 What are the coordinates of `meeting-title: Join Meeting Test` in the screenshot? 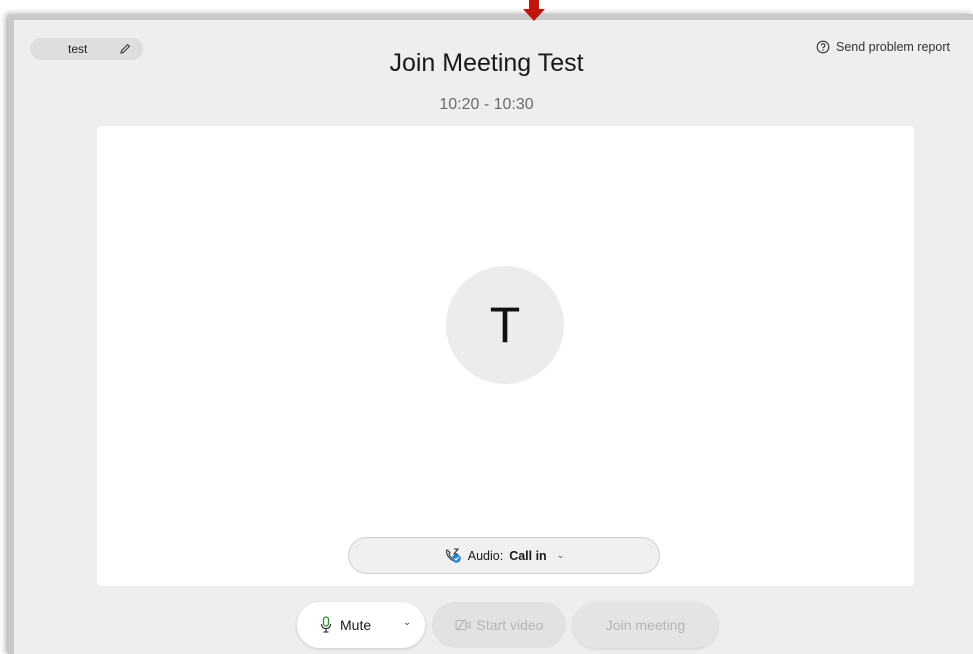 It's located at (486, 63).